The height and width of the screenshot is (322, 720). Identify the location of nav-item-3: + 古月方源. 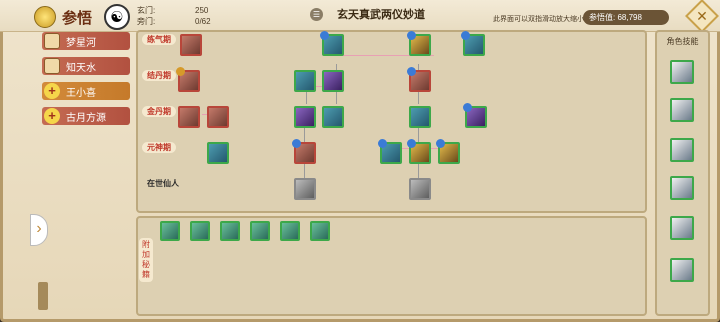
(86, 116).